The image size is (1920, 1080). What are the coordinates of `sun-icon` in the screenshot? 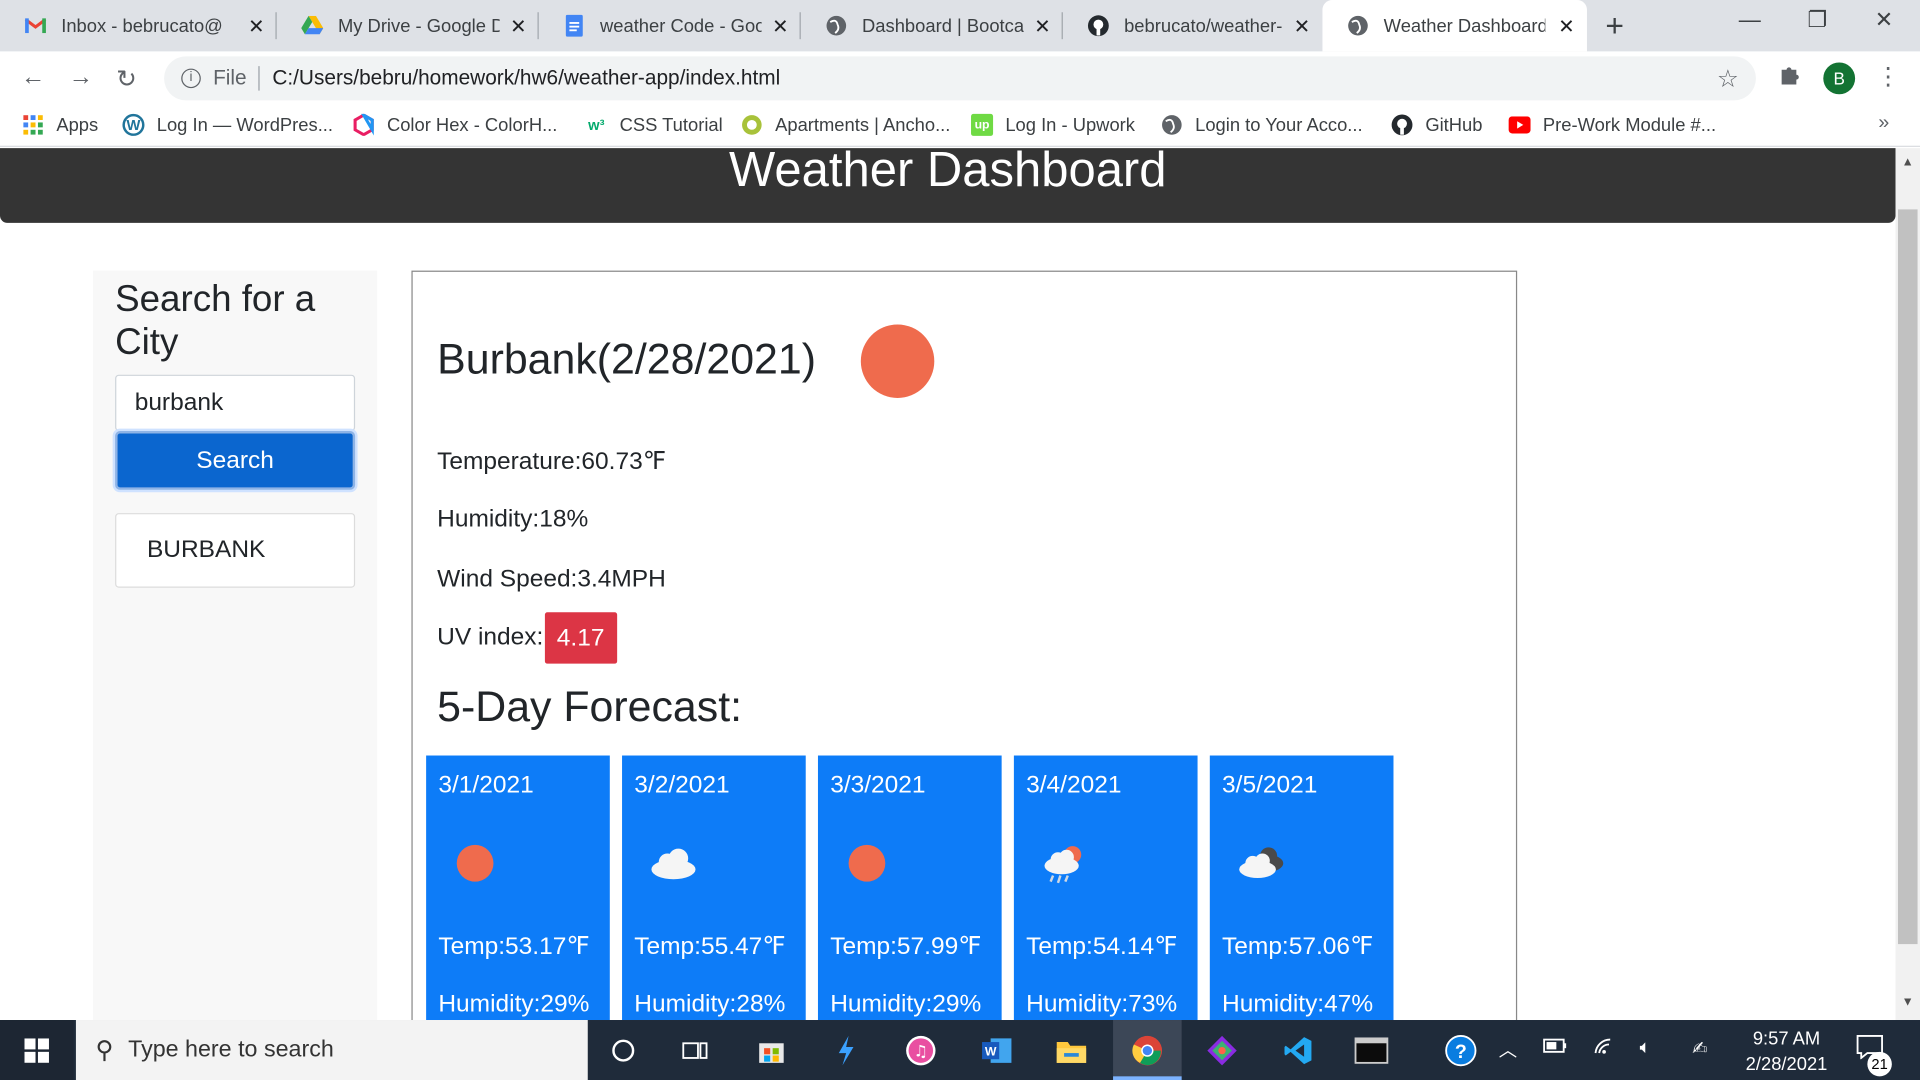 It's located at (477, 863).